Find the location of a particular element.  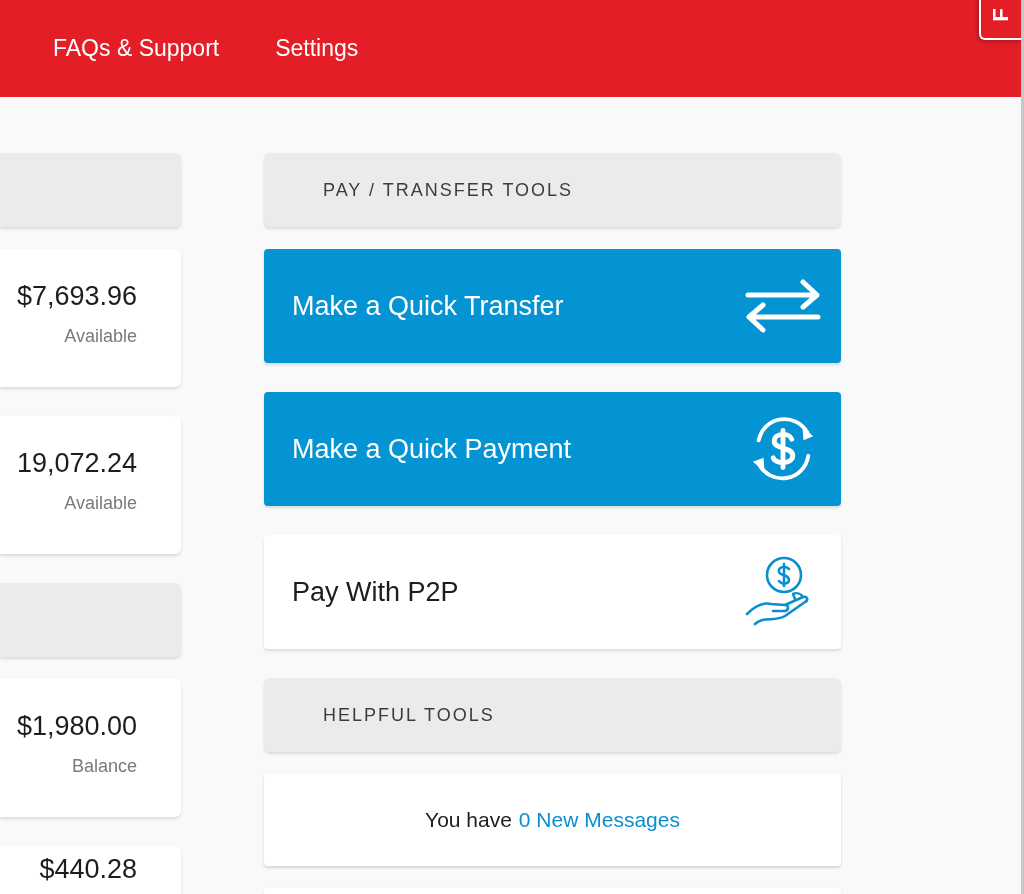

nav-link: Settings is located at coordinates (317, 48).